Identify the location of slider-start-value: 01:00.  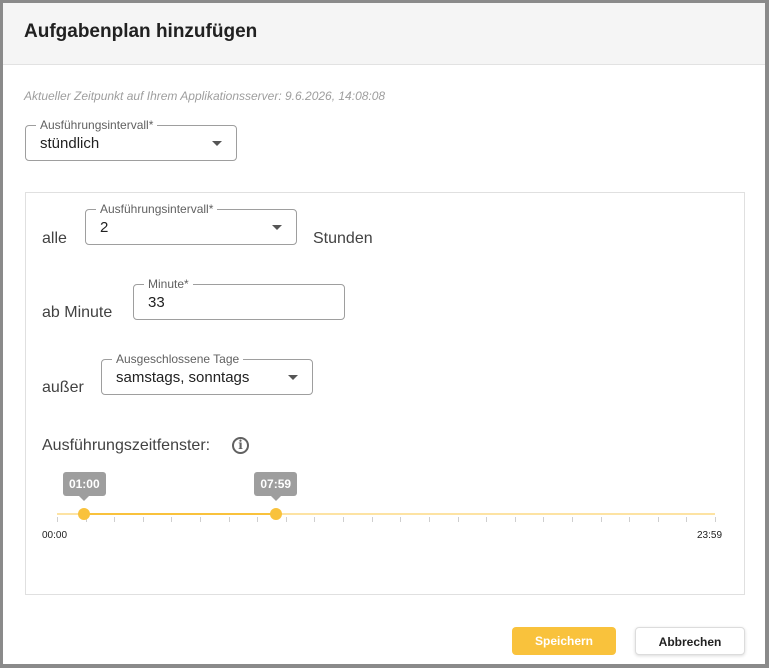
(84, 486).